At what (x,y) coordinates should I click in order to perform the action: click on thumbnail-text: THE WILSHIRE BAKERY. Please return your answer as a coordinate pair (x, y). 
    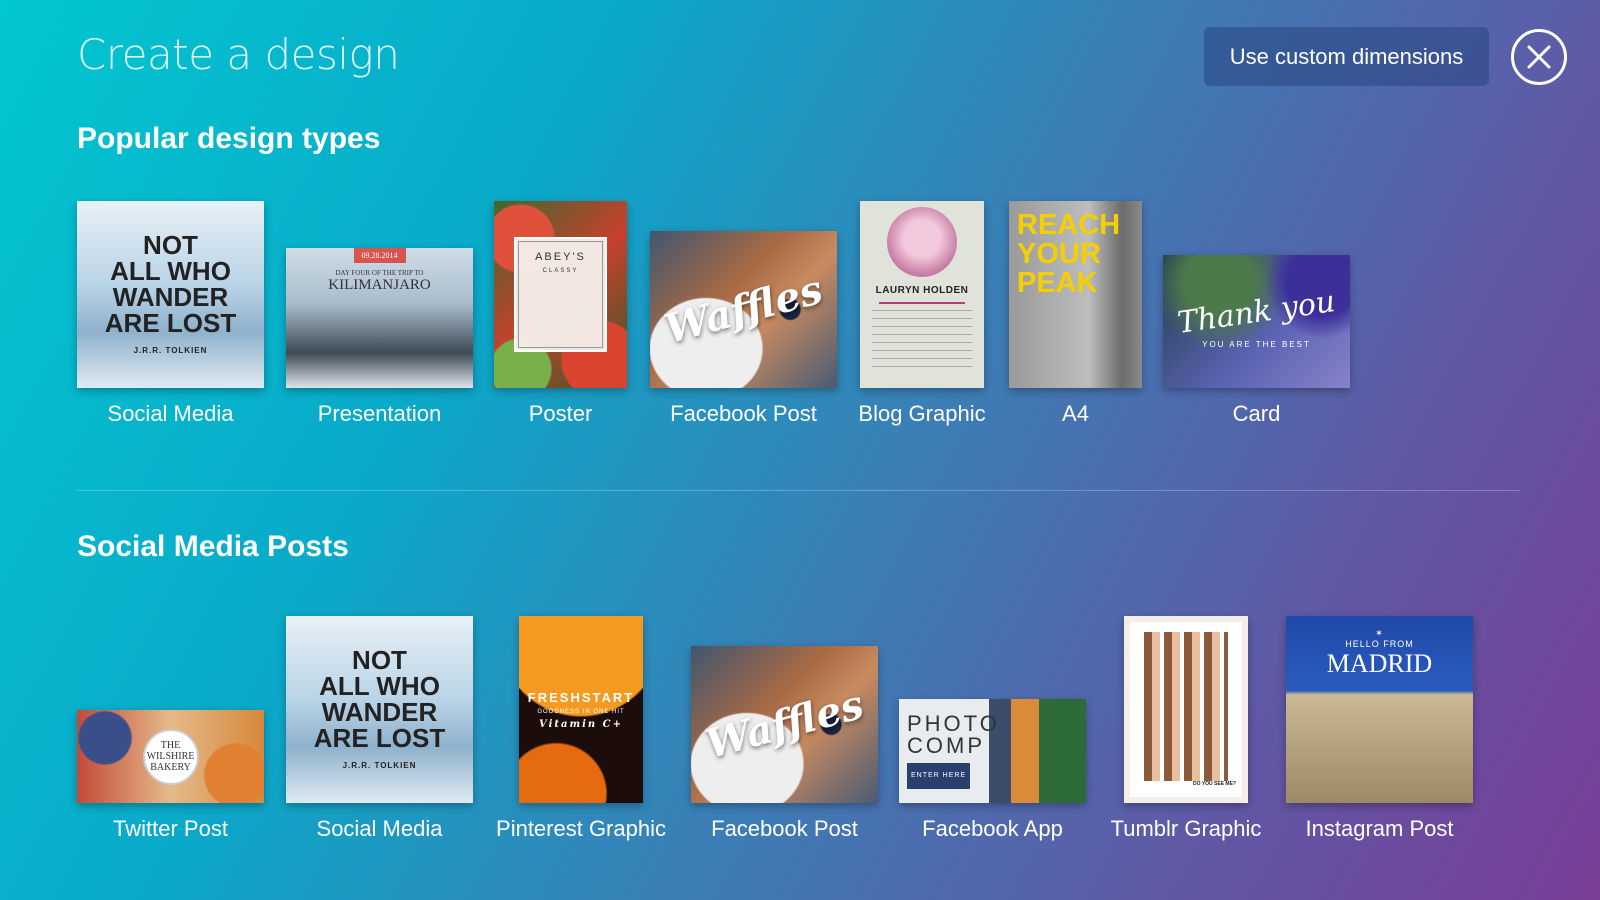
    Looking at the image, I should click on (170, 756).